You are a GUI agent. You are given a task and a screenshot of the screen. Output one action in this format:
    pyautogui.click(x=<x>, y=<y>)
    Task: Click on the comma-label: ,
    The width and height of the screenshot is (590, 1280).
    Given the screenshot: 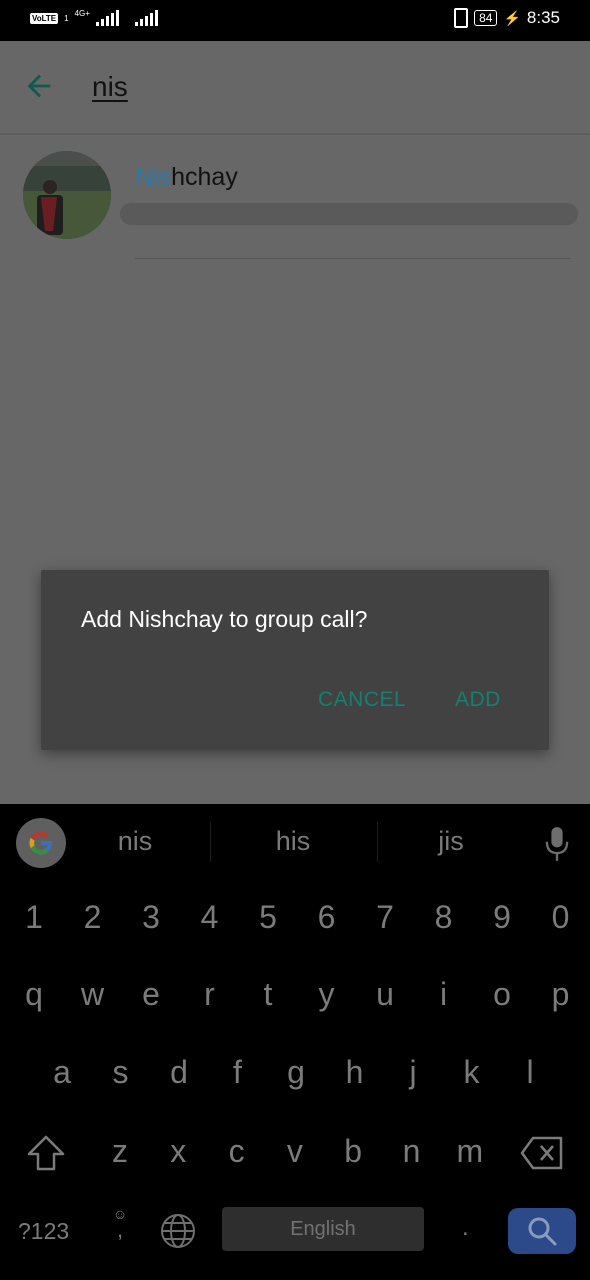 What is the action you would take?
    pyautogui.click(x=120, y=1229)
    